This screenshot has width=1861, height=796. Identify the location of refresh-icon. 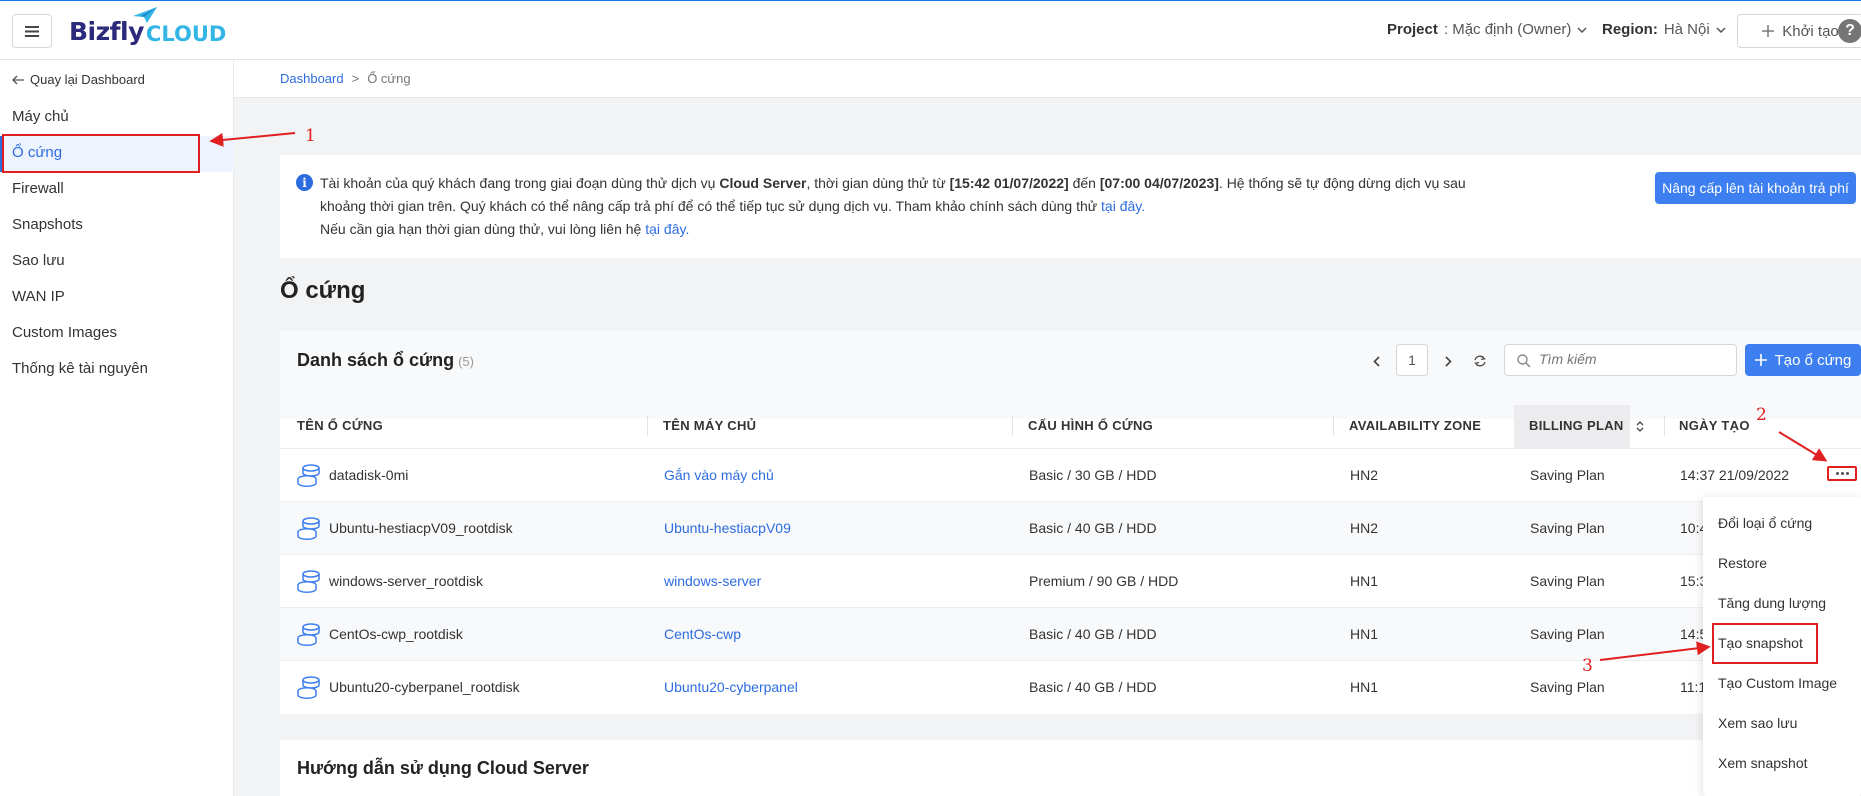
(1480, 361).